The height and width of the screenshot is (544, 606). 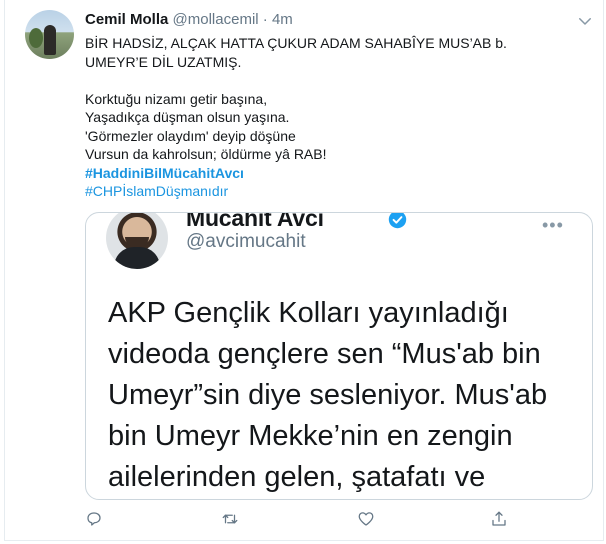 I want to click on retweet-icon, so click(x=231, y=520).